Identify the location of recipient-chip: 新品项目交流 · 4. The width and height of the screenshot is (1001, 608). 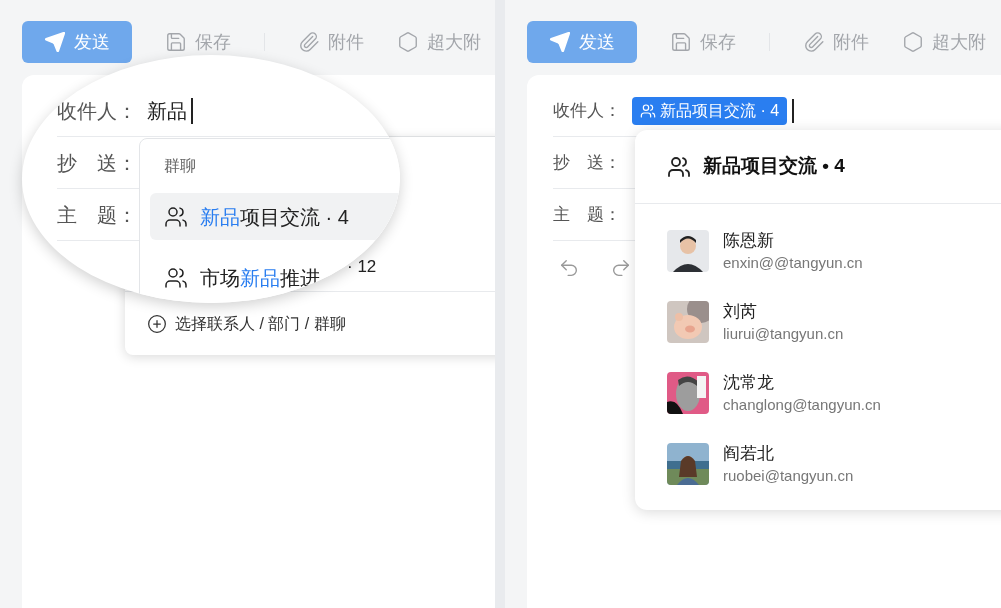
(710, 110).